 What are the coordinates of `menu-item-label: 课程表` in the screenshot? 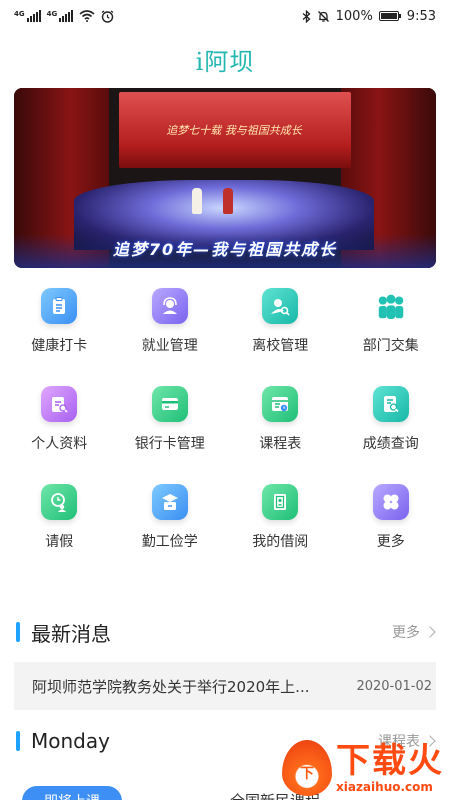 It's located at (280, 444).